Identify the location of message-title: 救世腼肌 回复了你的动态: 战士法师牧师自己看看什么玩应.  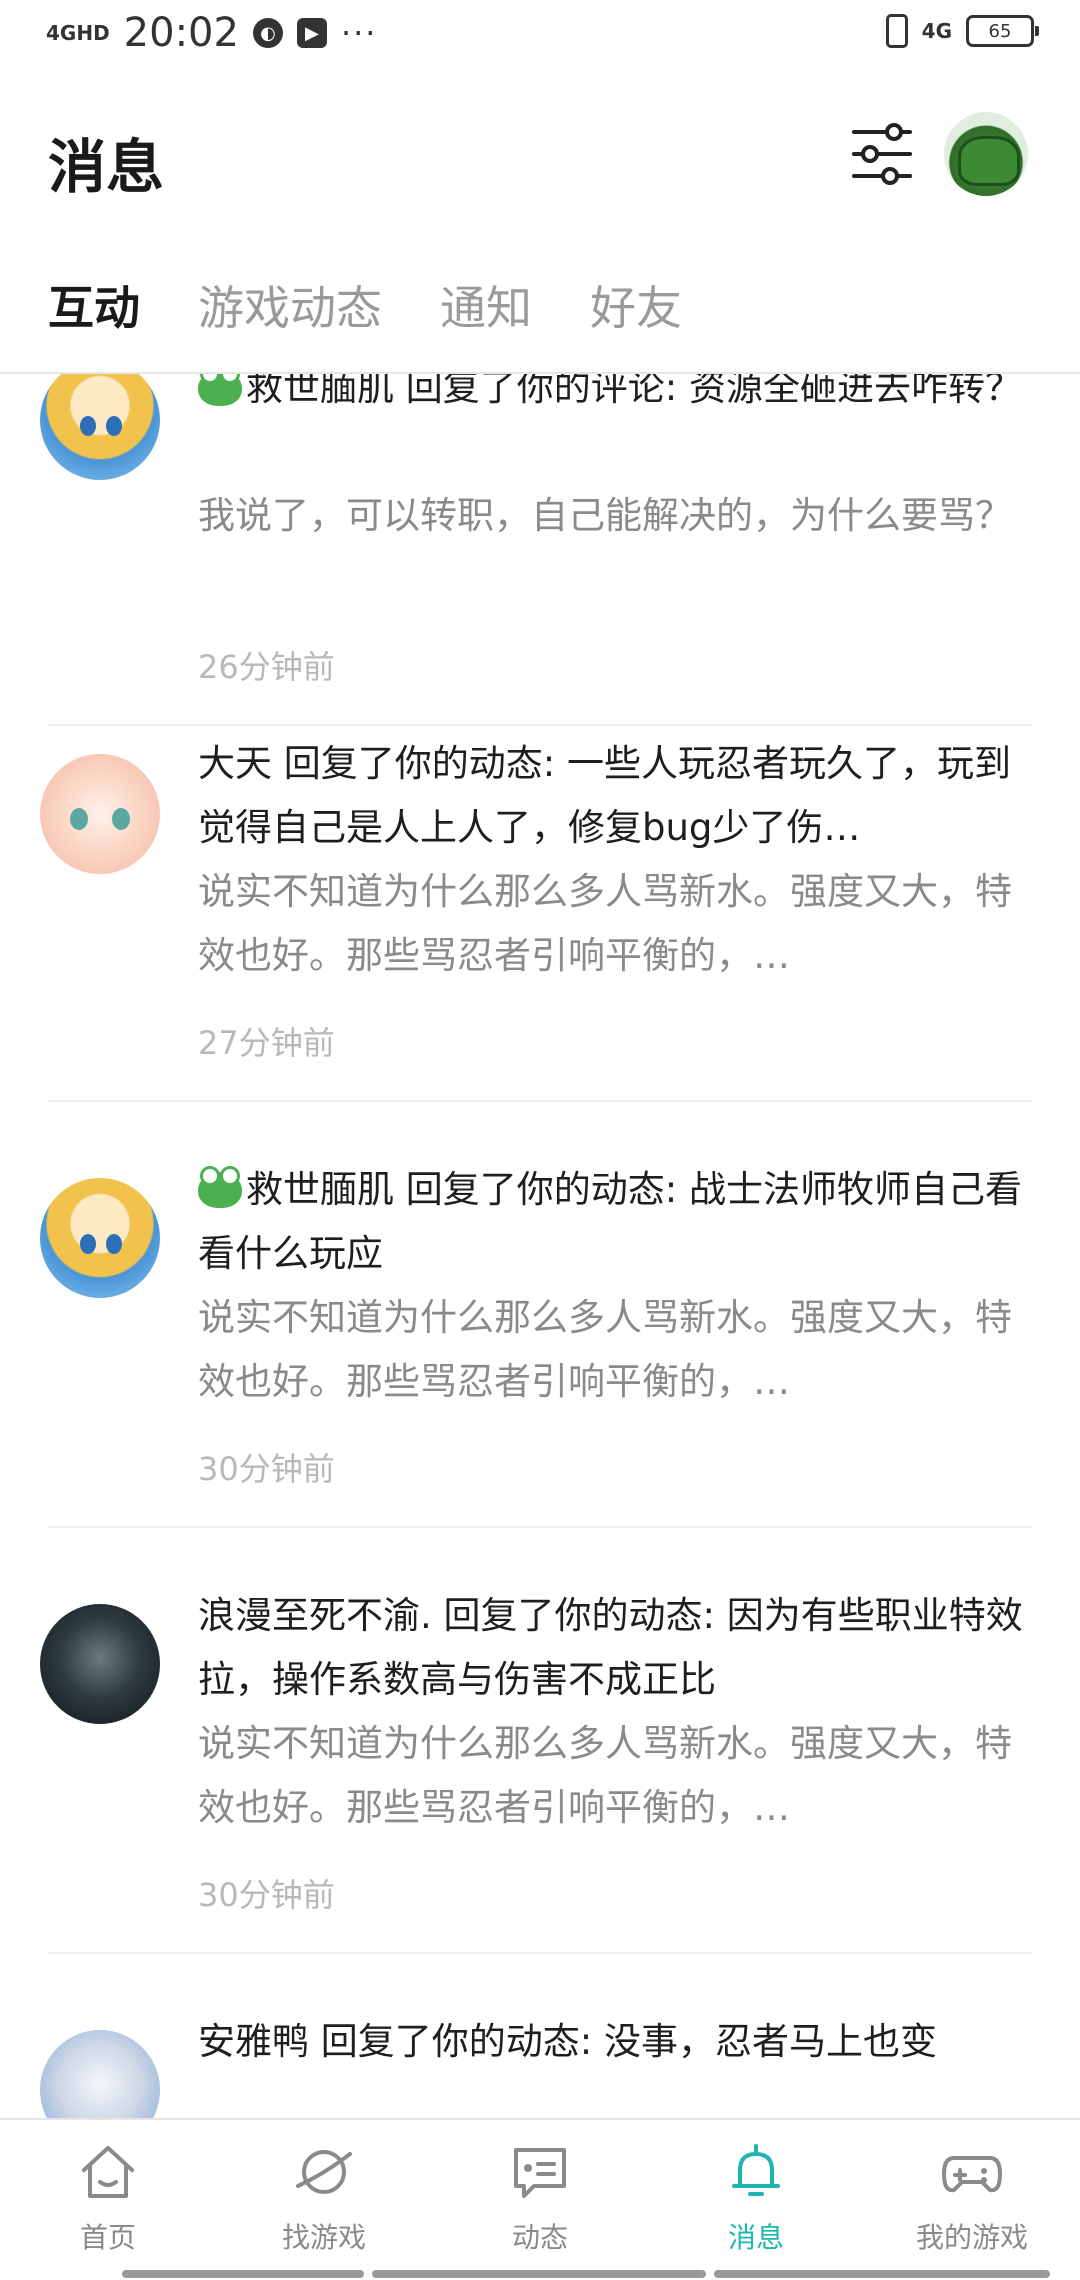
(618, 1222).